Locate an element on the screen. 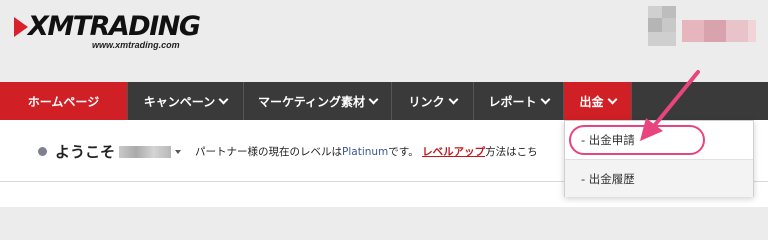 This screenshot has width=768, height=240. nav-item-campaign: キャンペーン is located at coordinates (186, 101).